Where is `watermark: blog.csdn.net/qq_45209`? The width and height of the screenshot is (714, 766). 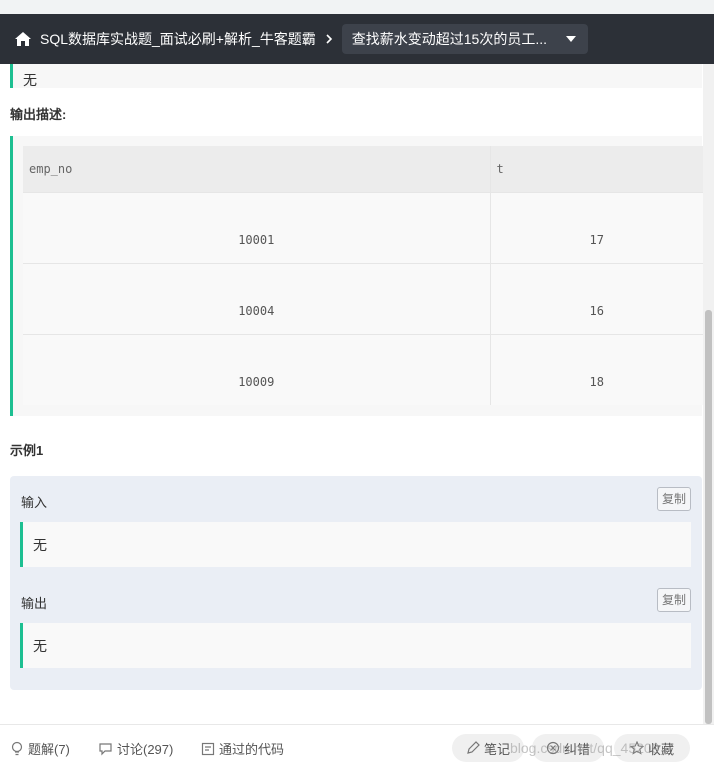 watermark: blog.csdn.net/qq_45209 is located at coordinates (585, 748).